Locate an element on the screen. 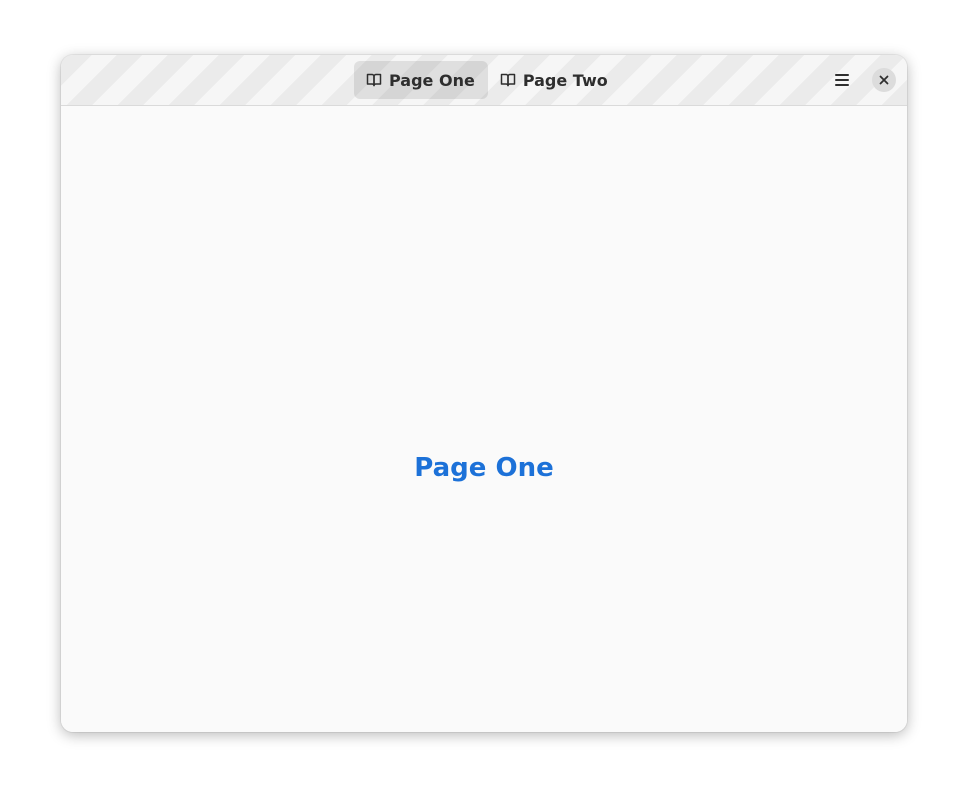 Image resolution: width=968 pixels, height=799 pixels. close-button is located at coordinates (884, 80).